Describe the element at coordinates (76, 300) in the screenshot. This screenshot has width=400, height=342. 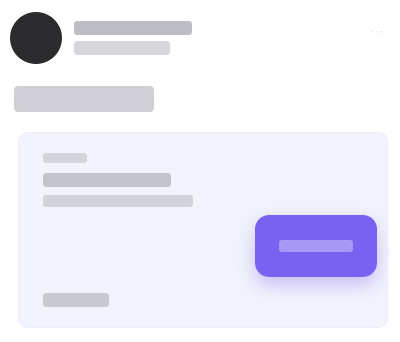
I see `card-footer-link` at that location.